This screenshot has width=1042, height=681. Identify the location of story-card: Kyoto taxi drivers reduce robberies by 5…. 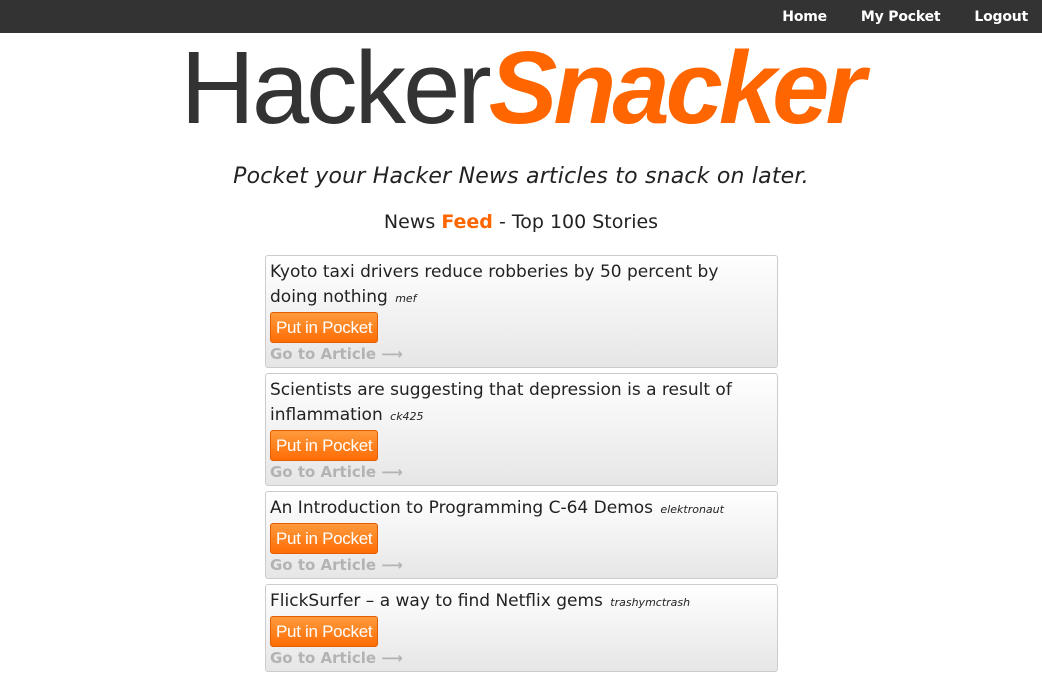
(521, 311).